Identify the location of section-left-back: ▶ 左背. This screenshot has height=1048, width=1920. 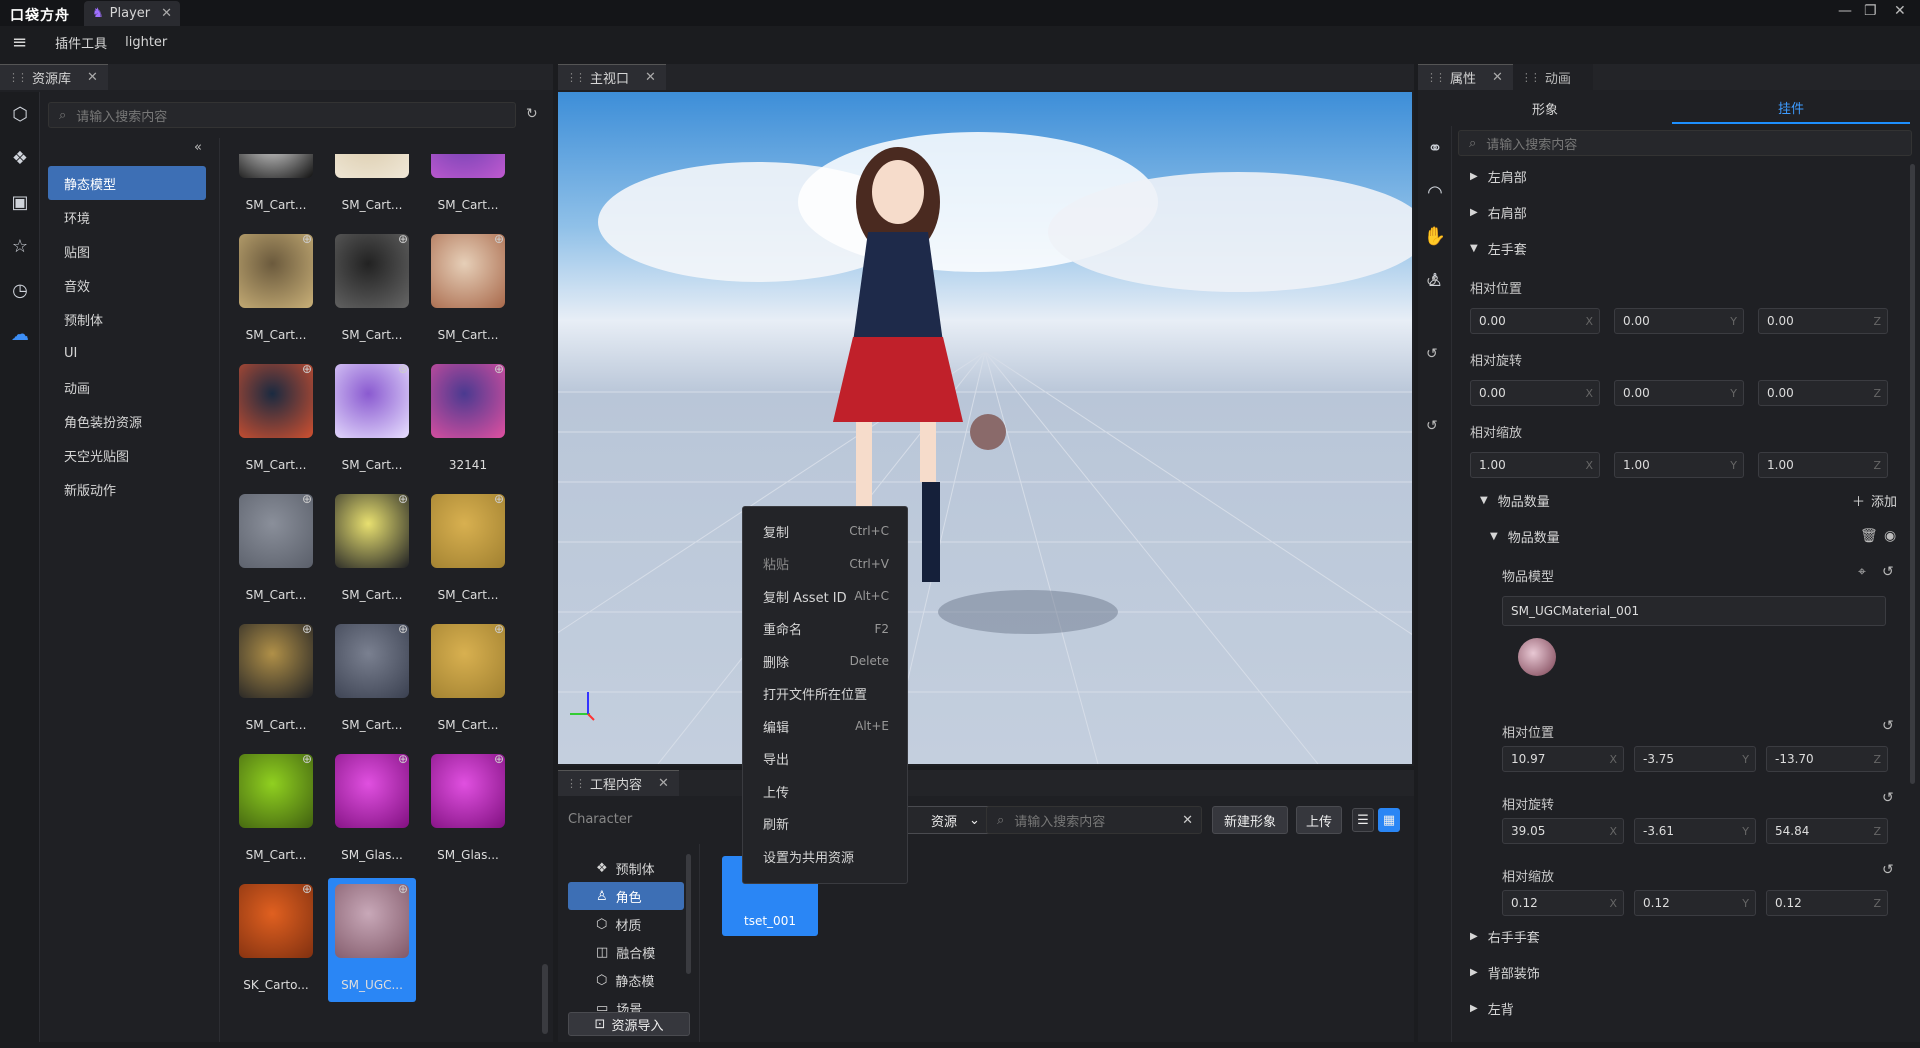
(1492, 1008).